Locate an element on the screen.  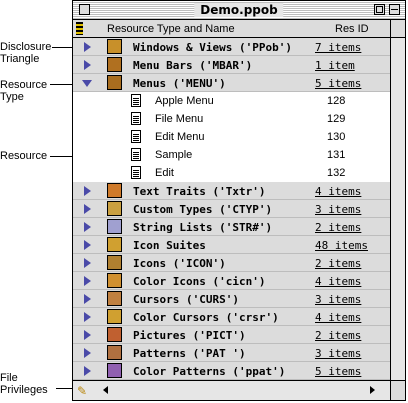
resource-type-name: Custom Types ('CTYP') is located at coordinates (203, 209).